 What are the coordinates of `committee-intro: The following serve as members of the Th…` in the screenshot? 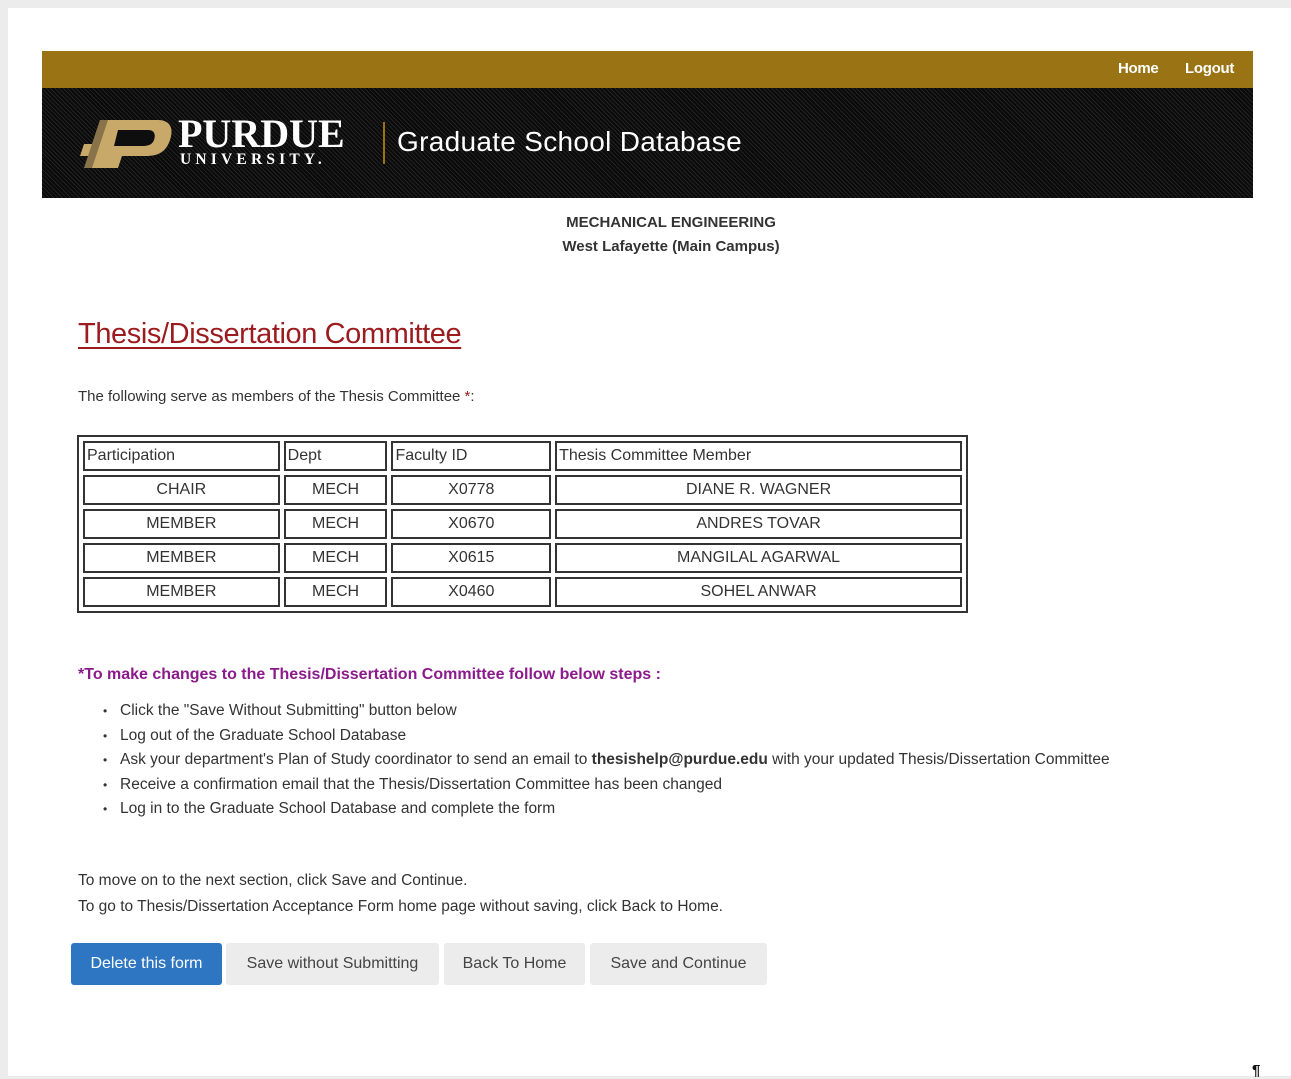 It's located at (276, 396).